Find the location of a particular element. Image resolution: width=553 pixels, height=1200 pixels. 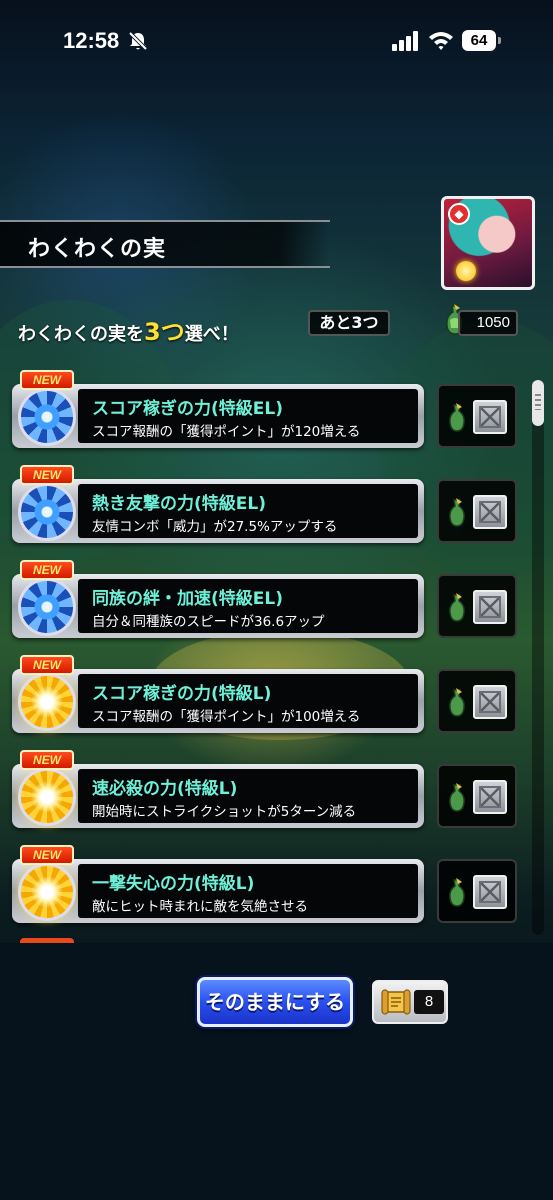

fruit-info: 同族の絆・加速(特級EL) 自分＆同種族のスピードが36.6アップ is located at coordinates (248, 606).